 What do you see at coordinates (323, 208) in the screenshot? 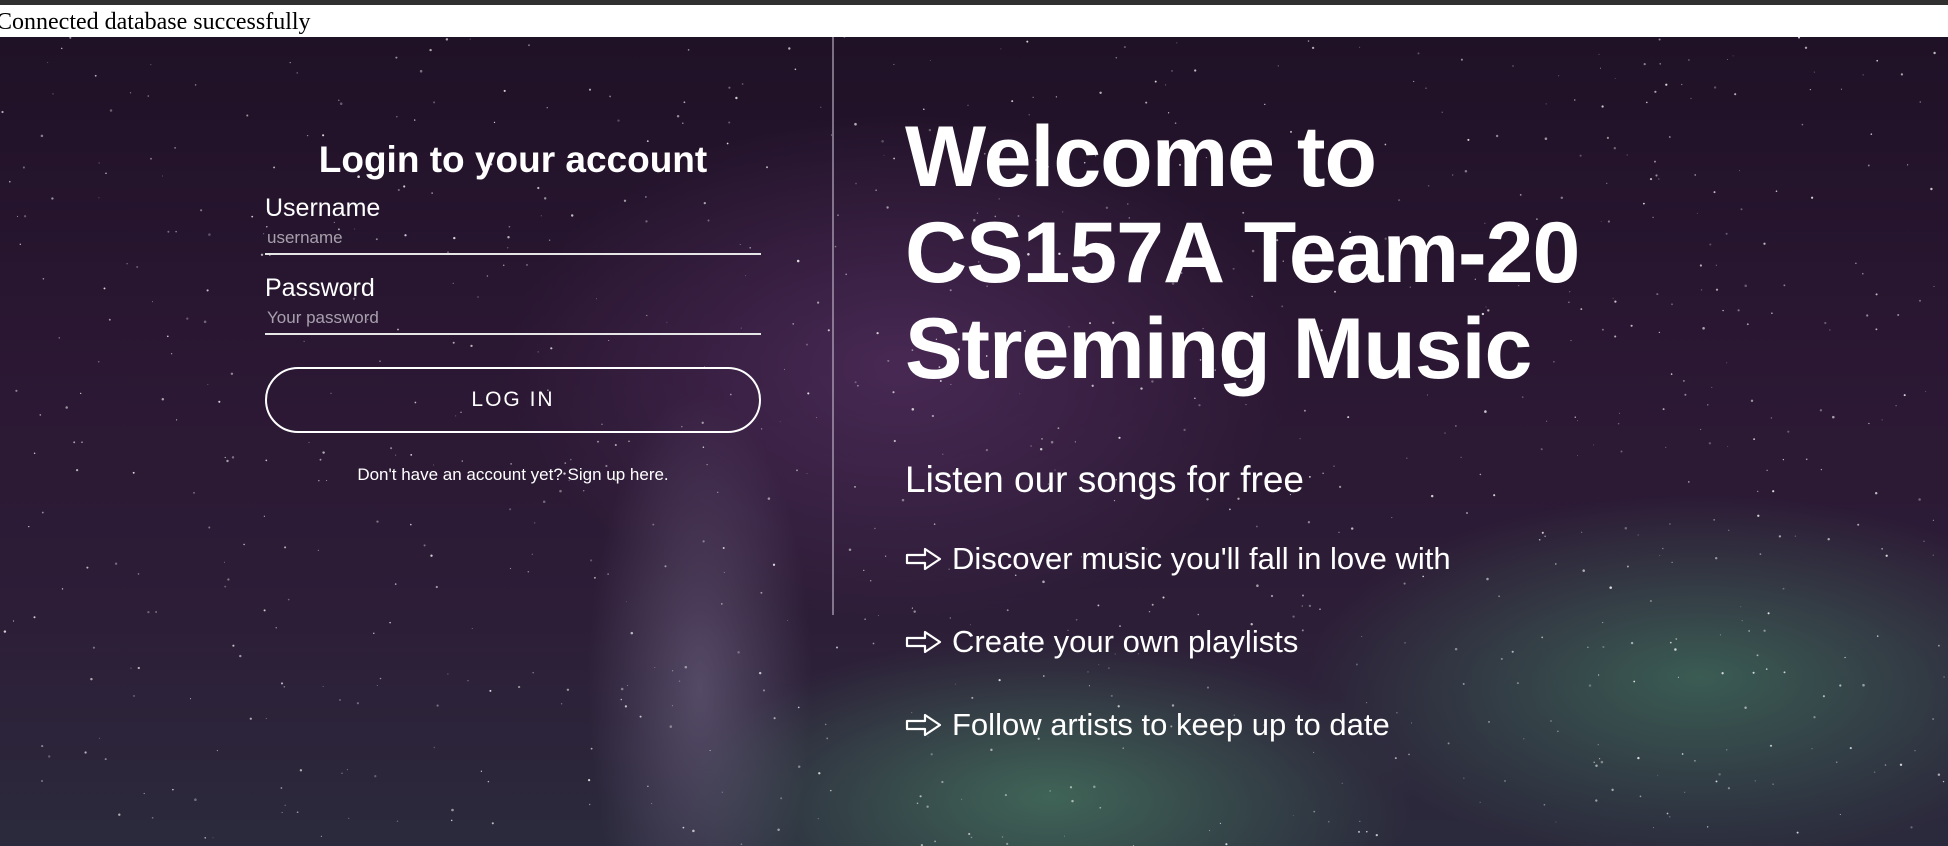
I see `username-label: Username` at bounding box center [323, 208].